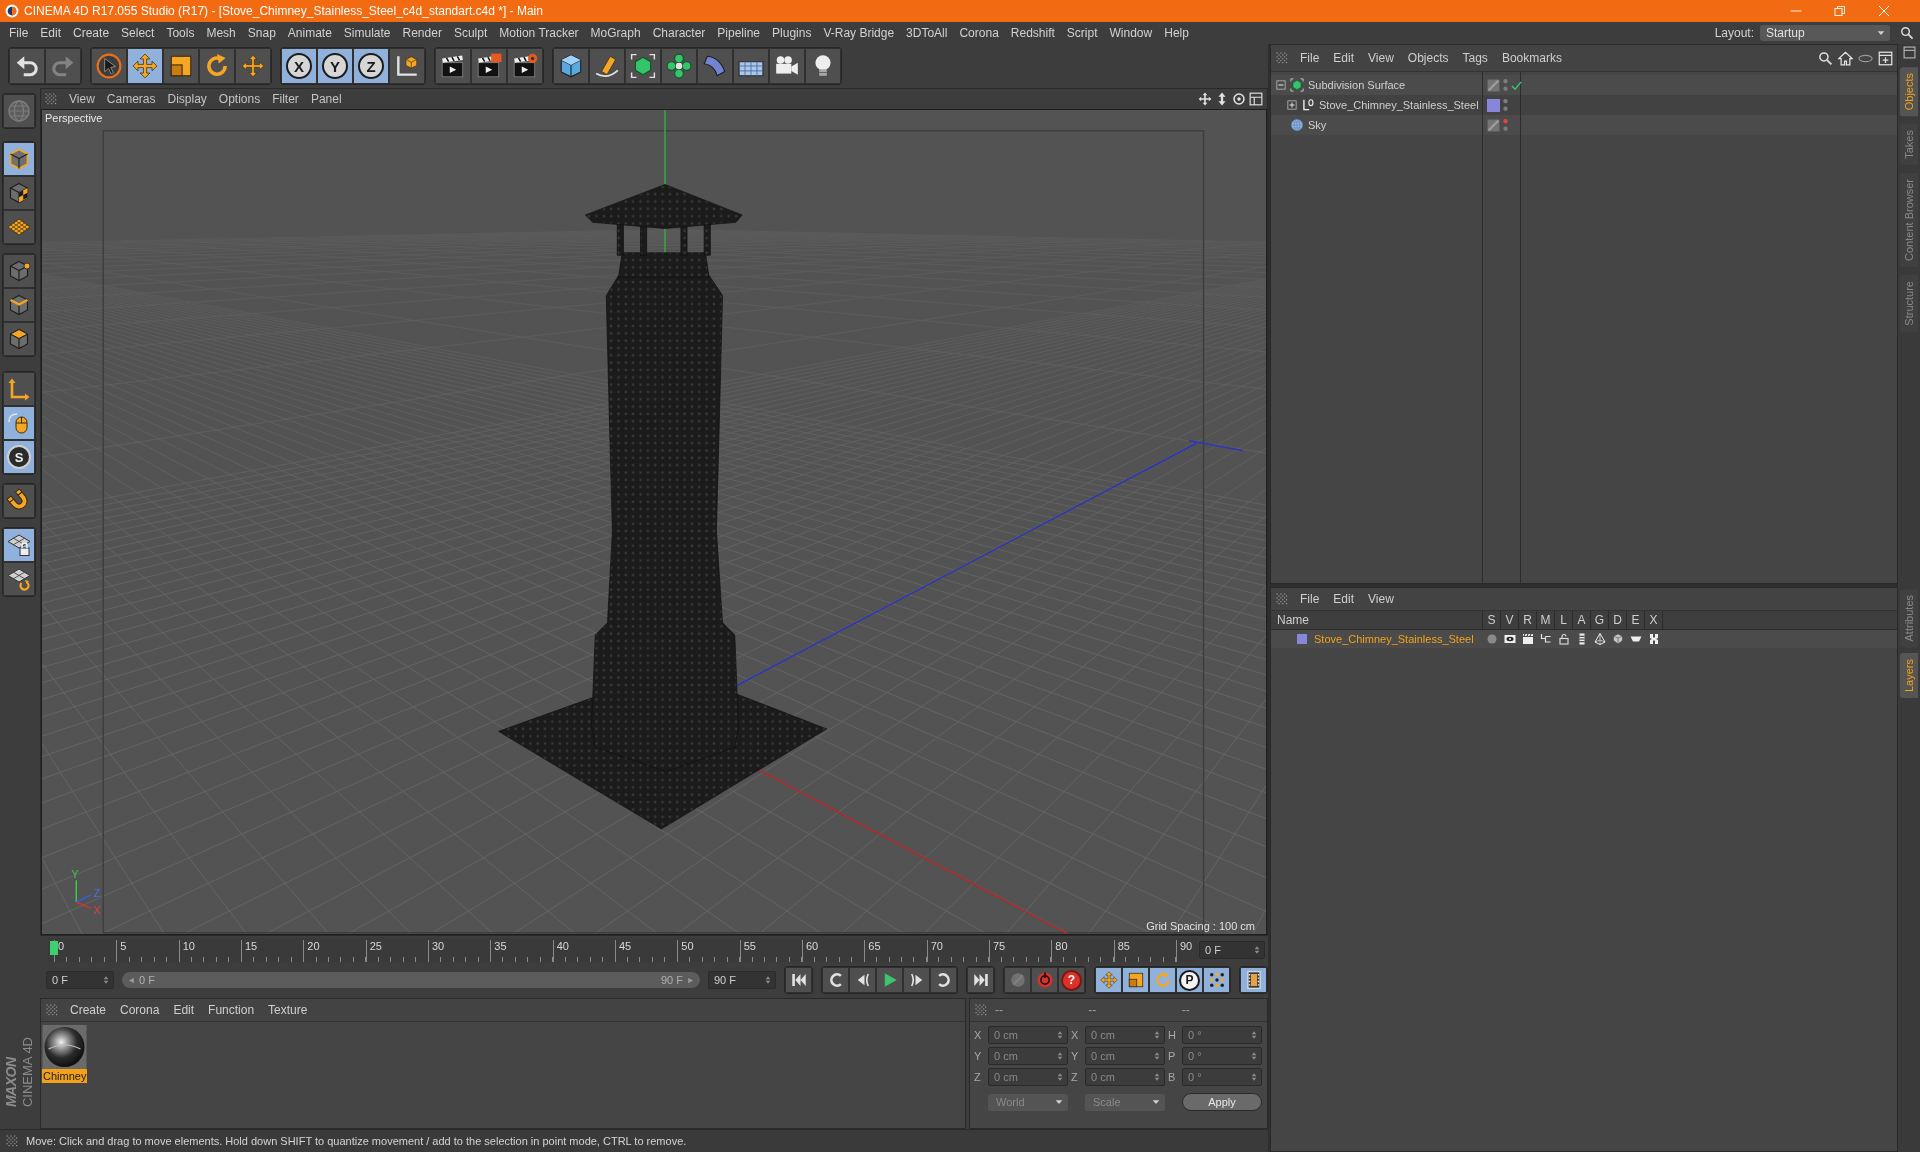 This screenshot has width=1920, height=1152. What do you see at coordinates (1510, 639) in the screenshot?
I see `monitor-eye-icon` at bounding box center [1510, 639].